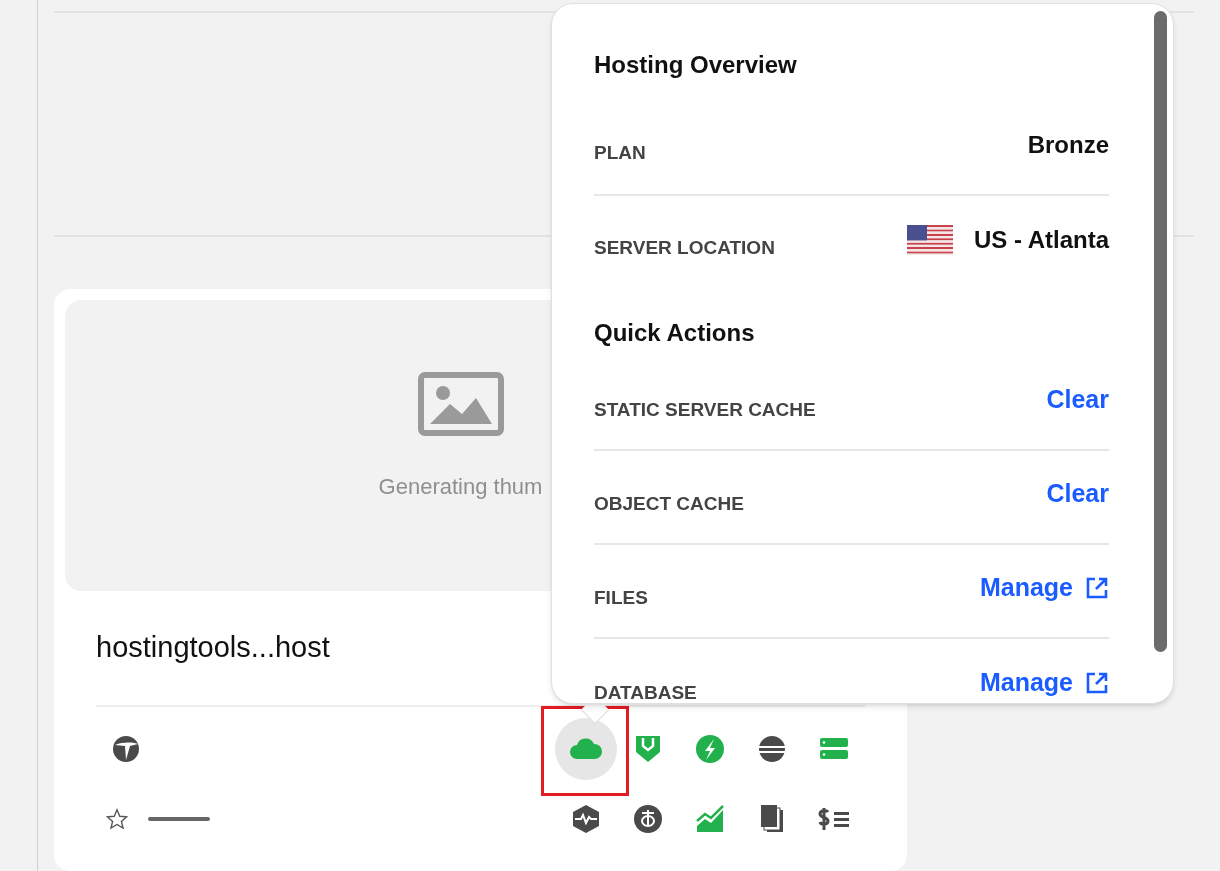 The image size is (1220, 871). I want to click on image-icon, so click(460, 403).